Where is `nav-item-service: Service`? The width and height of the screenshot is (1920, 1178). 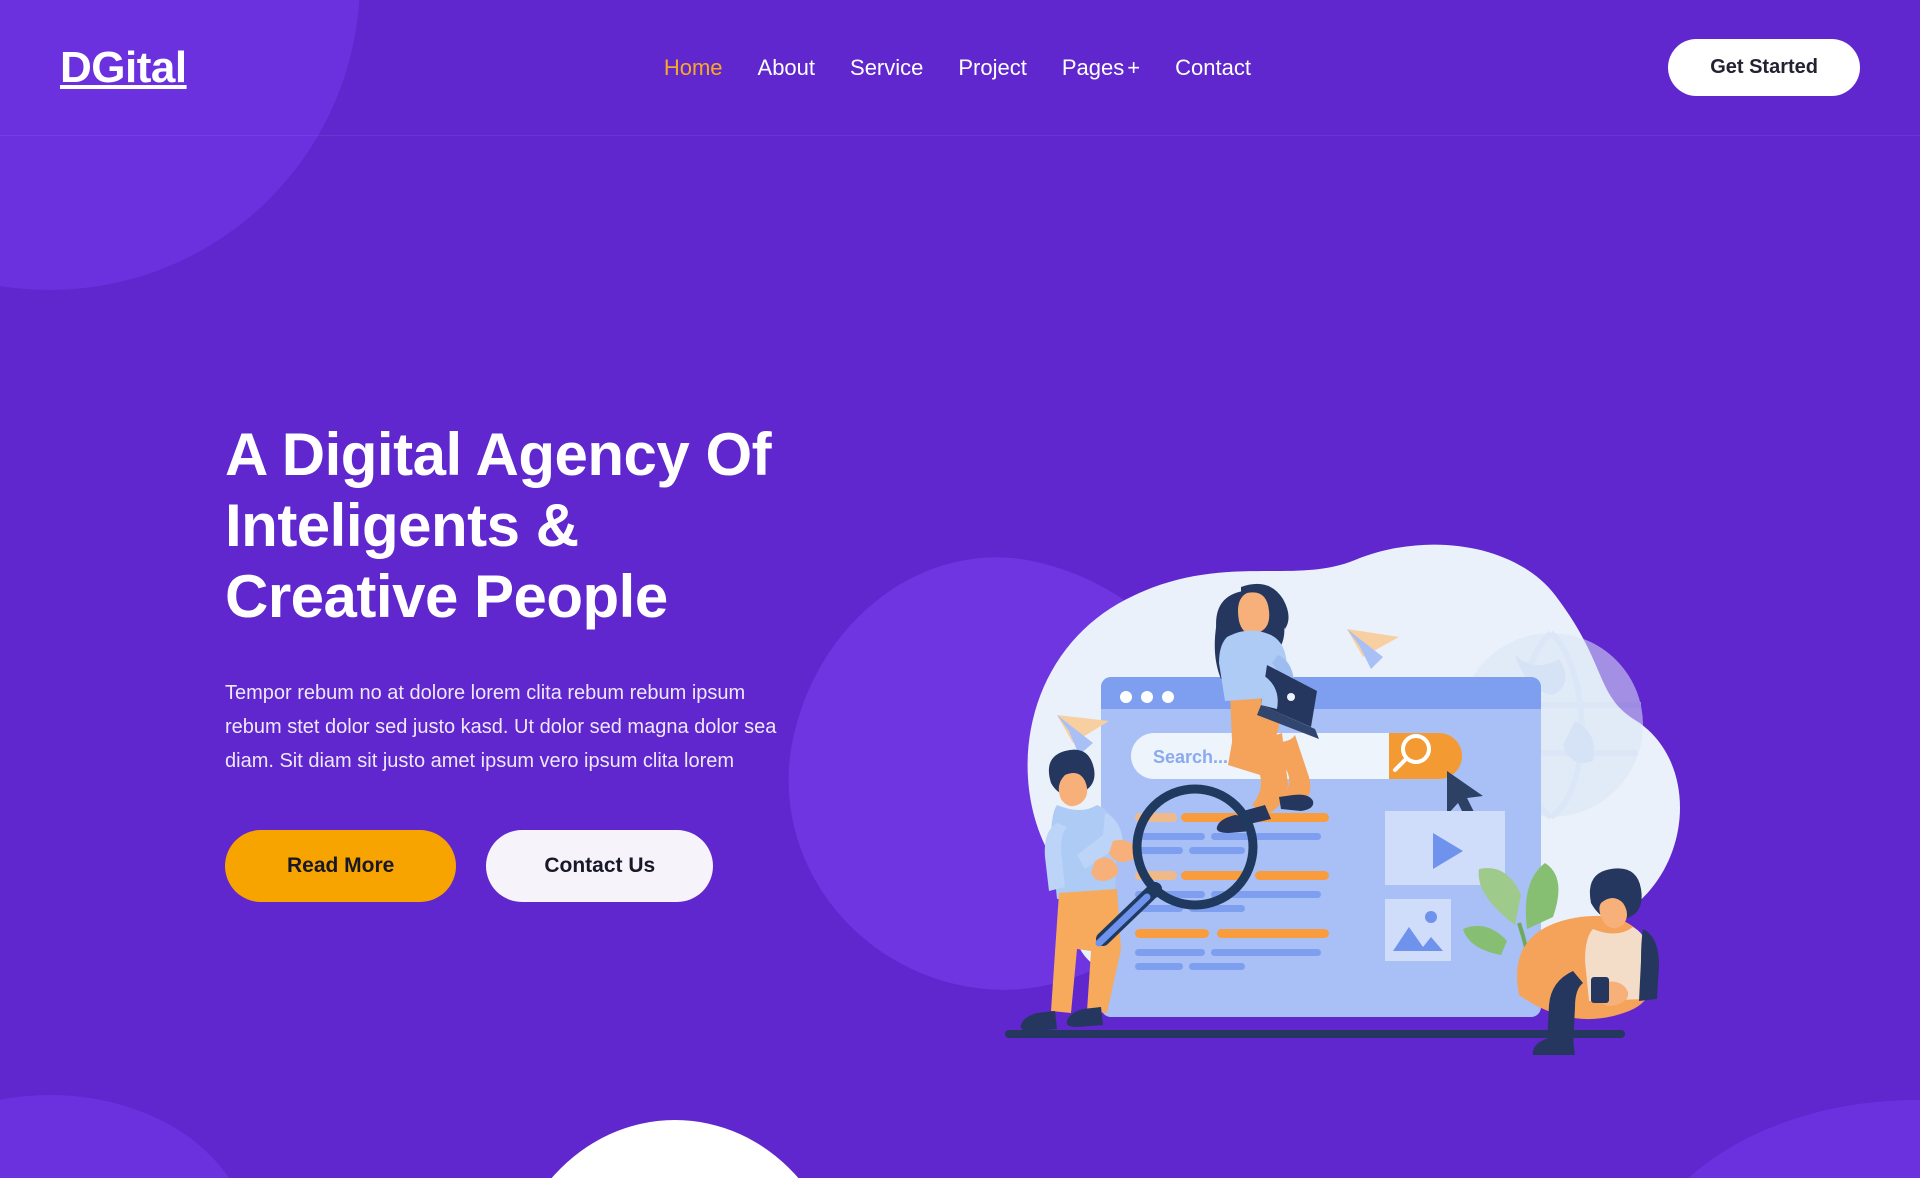 nav-item-service: Service is located at coordinates (886, 68).